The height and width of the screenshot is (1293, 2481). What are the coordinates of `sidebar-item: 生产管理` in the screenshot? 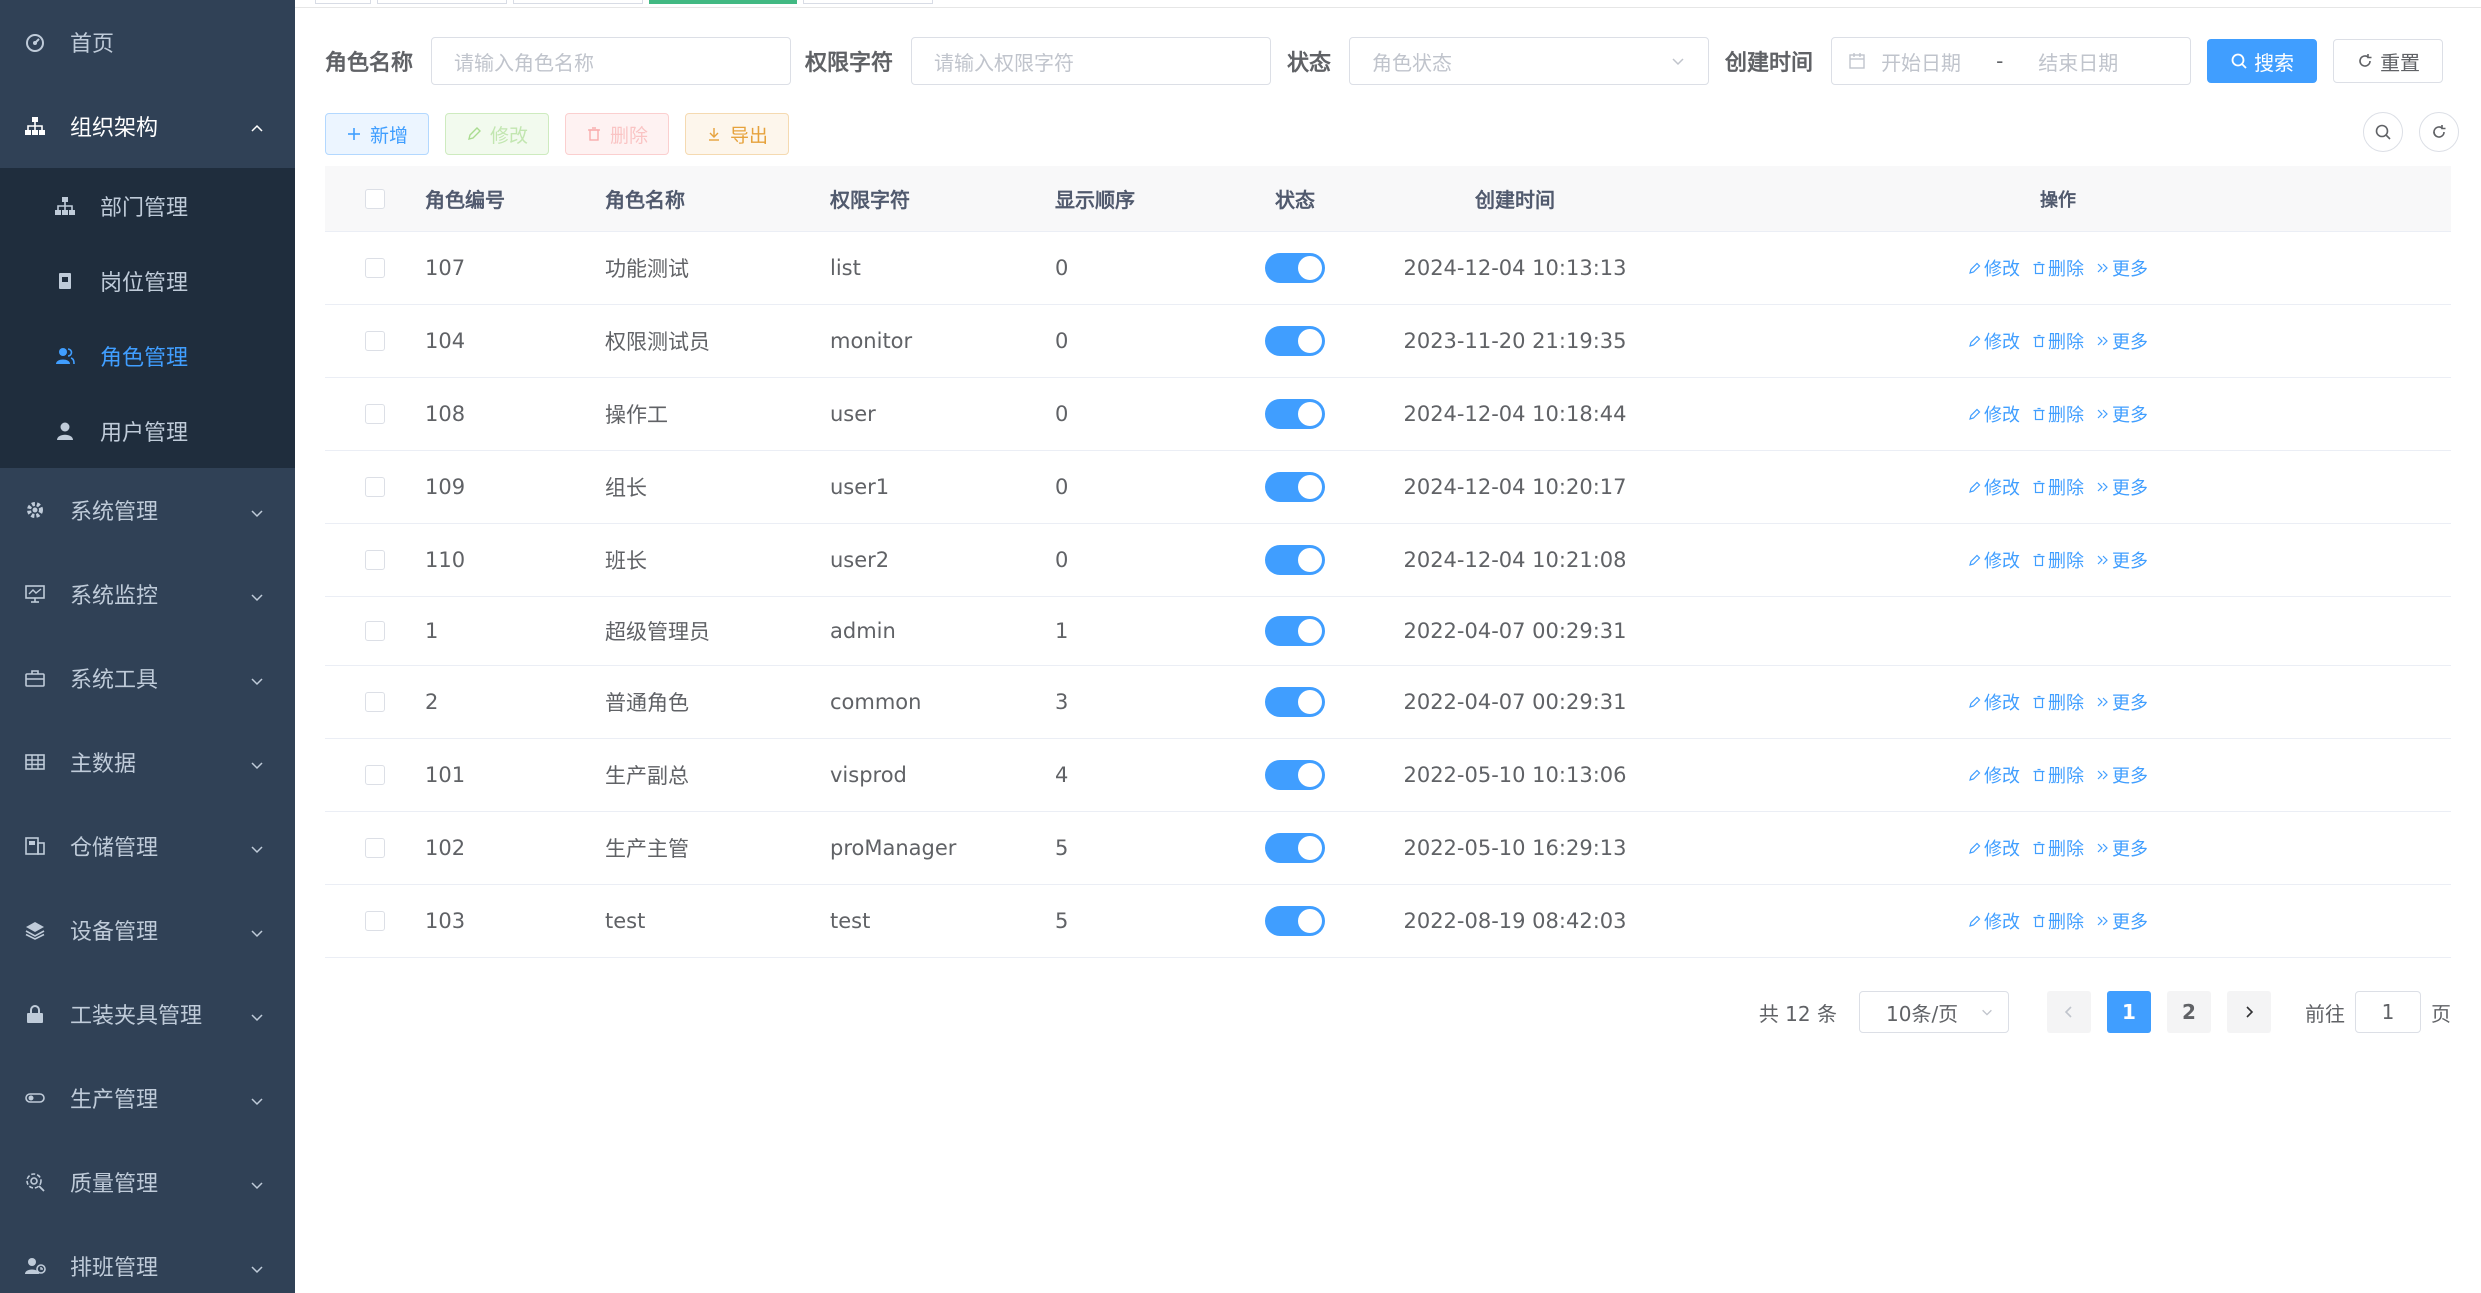 It's located at (147, 1098).